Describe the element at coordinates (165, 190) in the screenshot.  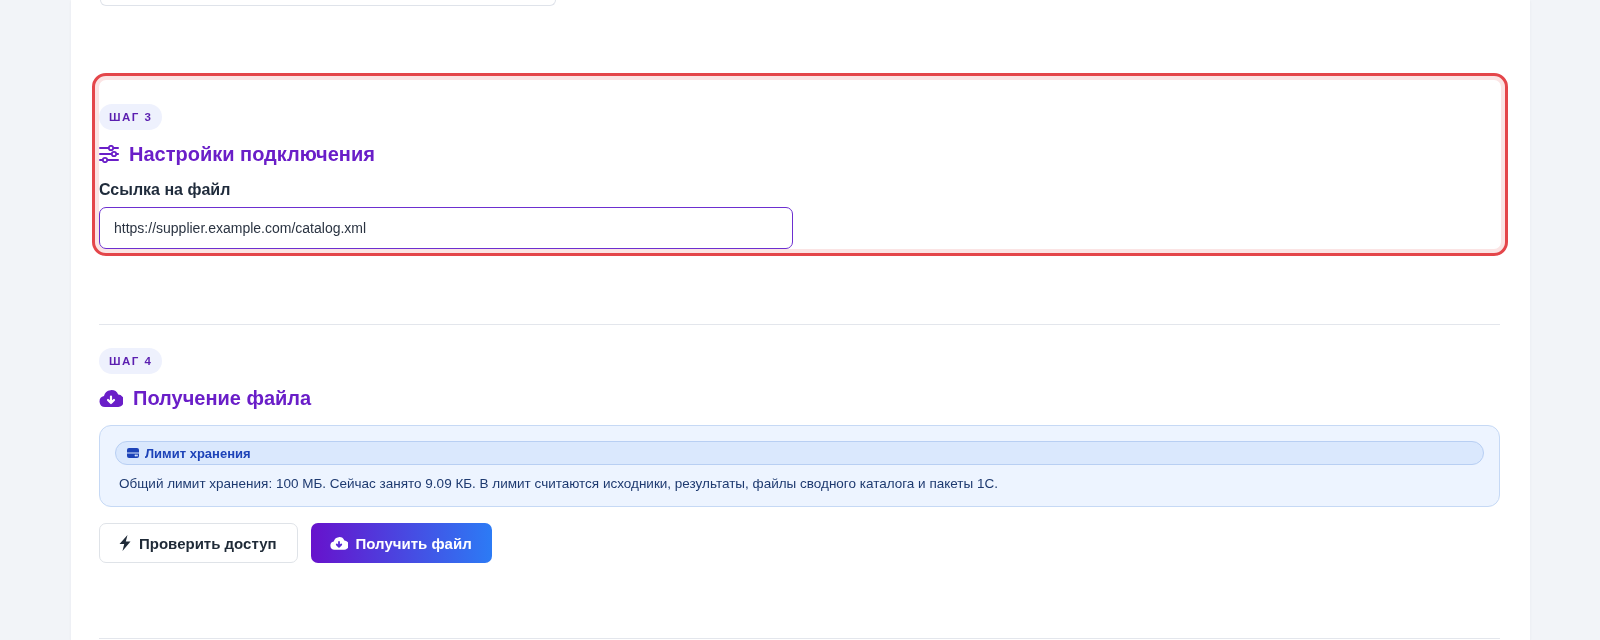
I see `field-label: Ссылка на файл` at that location.